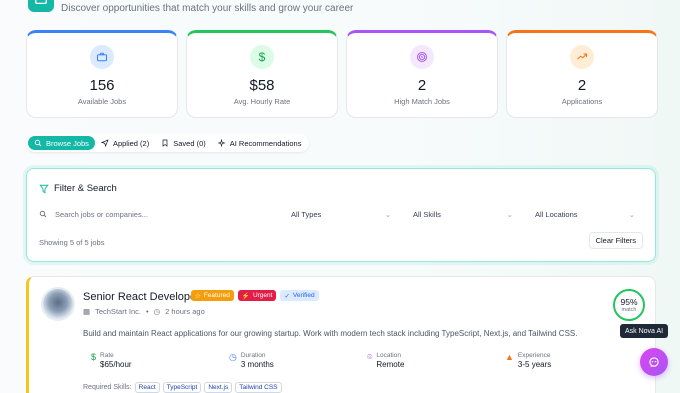 Image resolution: width=680 pixels, height=393 pixels. Describe the element at coordinates (258, 387) in the screenshot. I see `skill-tag: Tailwind CSS` at that location.